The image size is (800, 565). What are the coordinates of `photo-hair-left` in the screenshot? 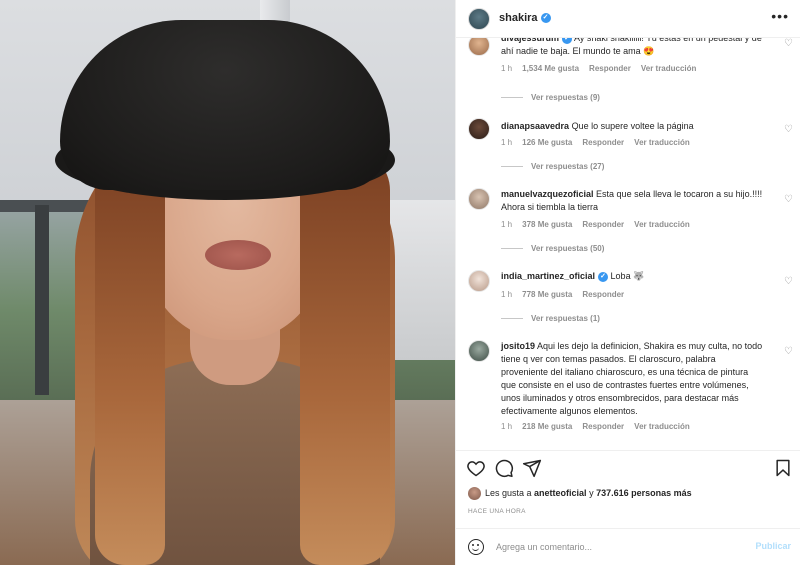 It's located at (130, 357).